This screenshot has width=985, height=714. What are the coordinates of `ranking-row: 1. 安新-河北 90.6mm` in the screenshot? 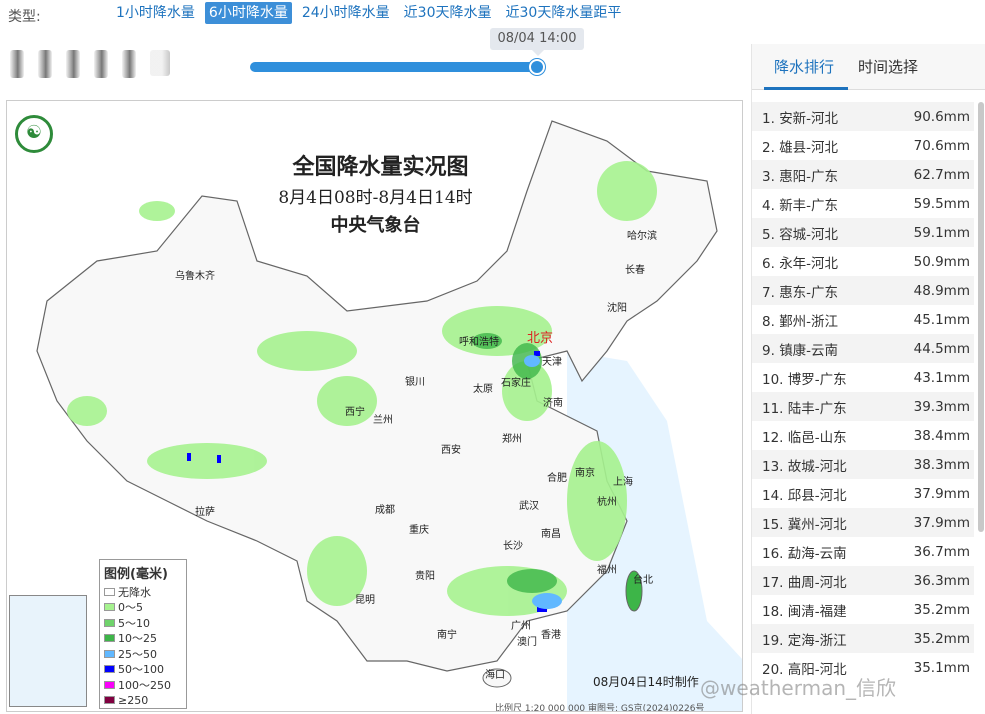 It's located at (863, 116).